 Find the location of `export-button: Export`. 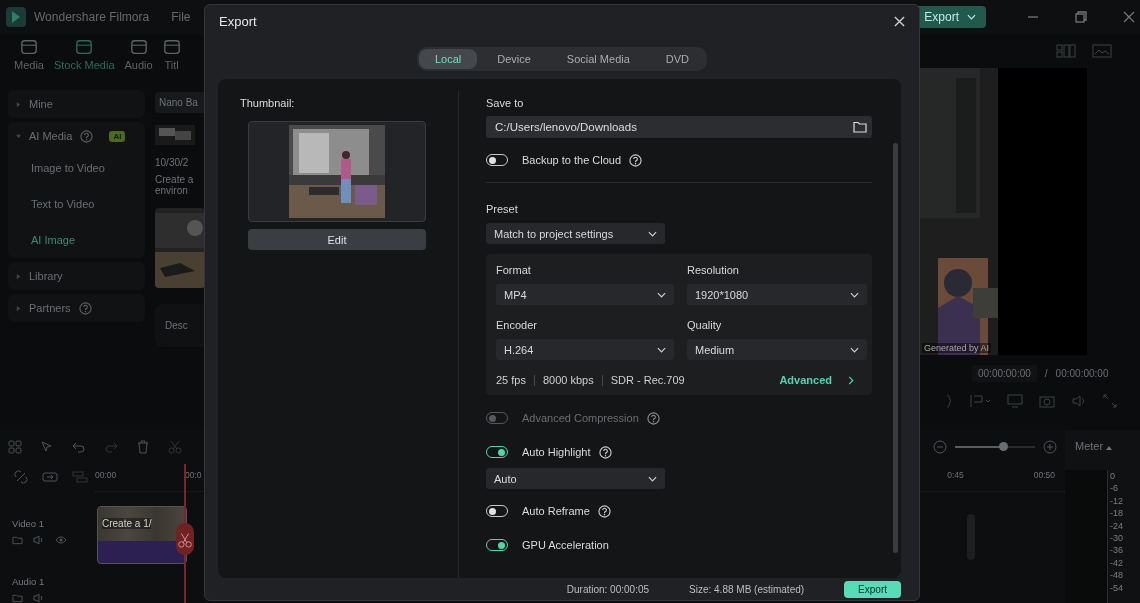

export-button: Export is located at coordinates (872, 589).